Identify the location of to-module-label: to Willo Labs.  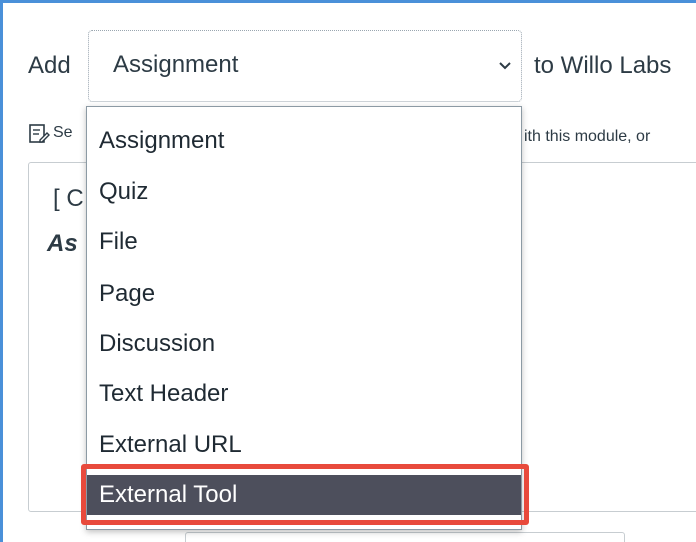
(603, 65).